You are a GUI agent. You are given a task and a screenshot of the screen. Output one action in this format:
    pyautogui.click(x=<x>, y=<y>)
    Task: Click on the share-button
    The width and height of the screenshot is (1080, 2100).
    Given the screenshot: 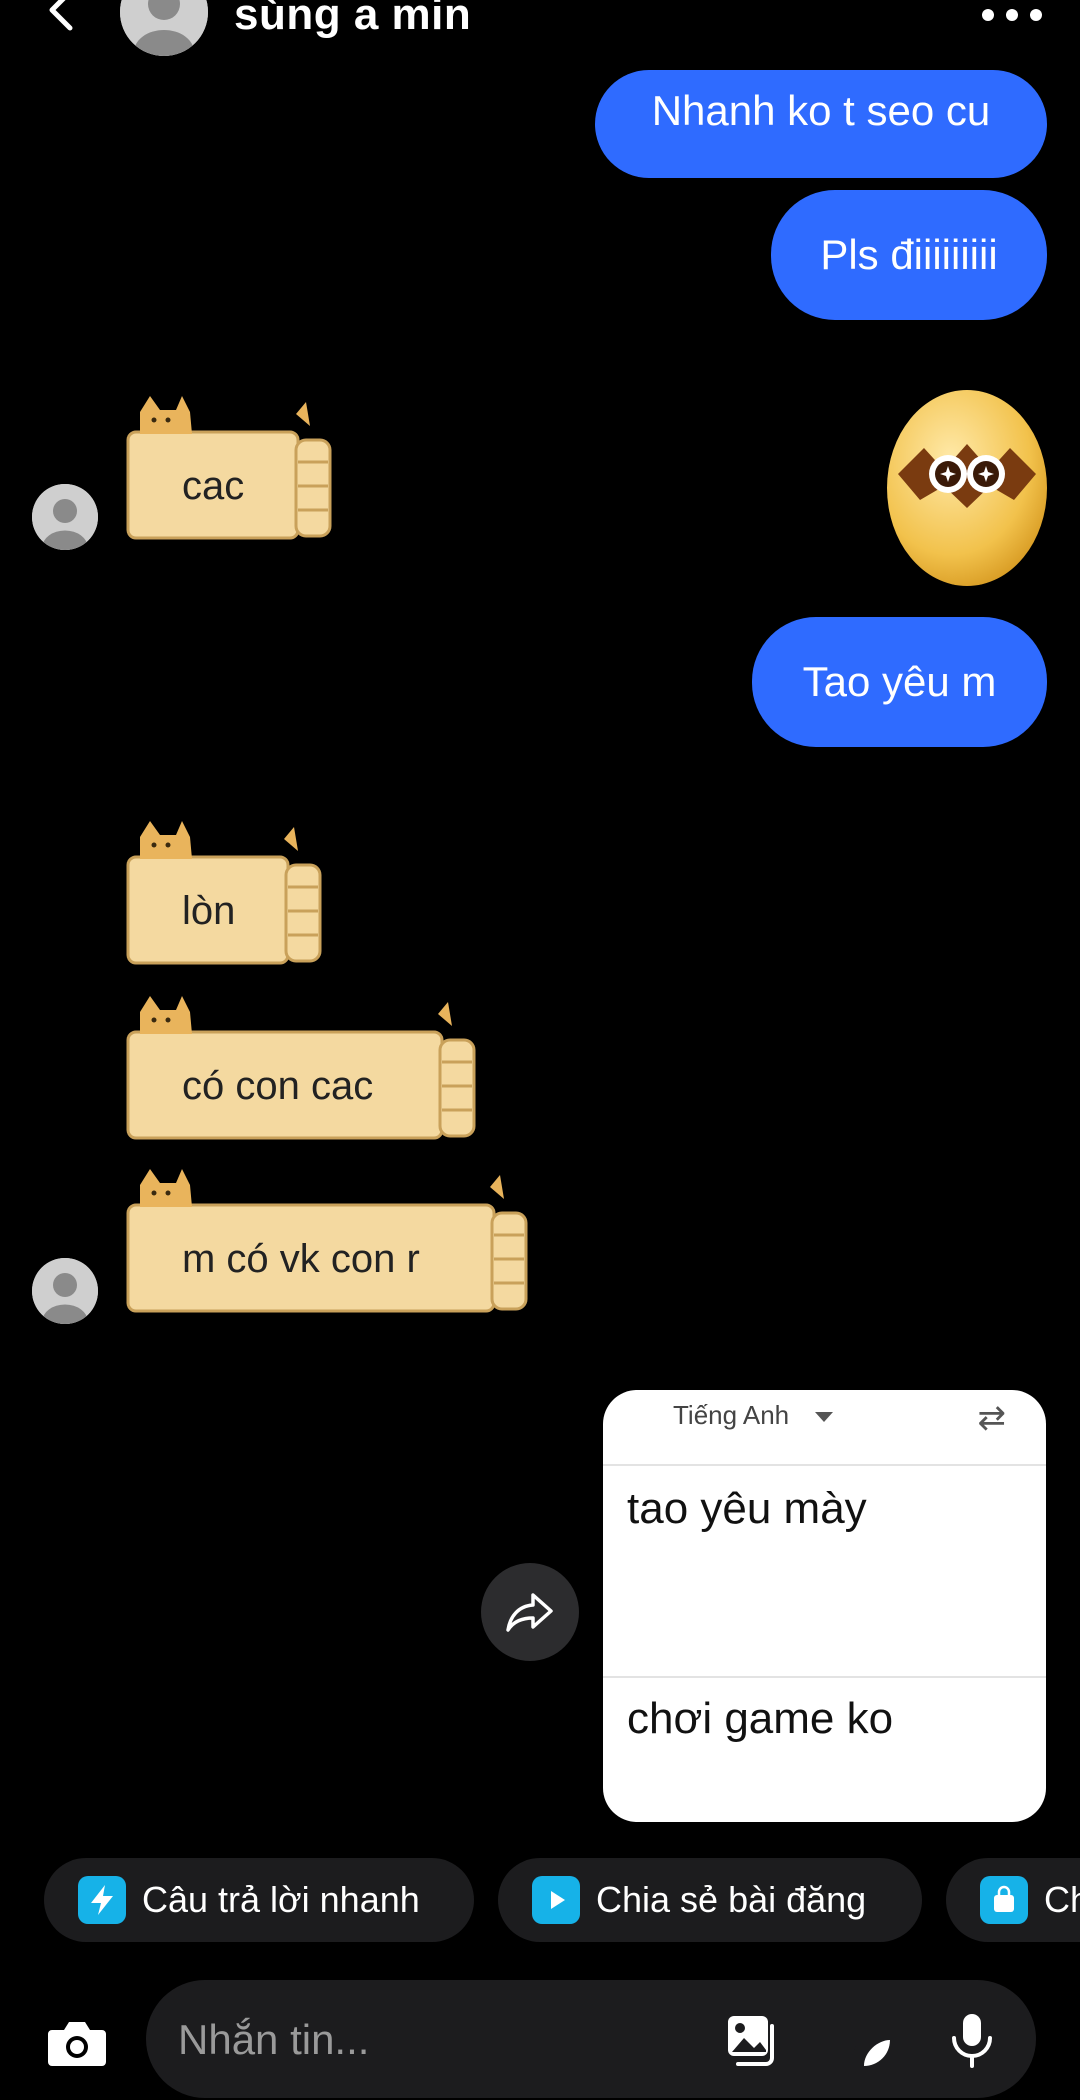 What is the action you would take?
    pyautogui.click(x=530, y=1612)
    